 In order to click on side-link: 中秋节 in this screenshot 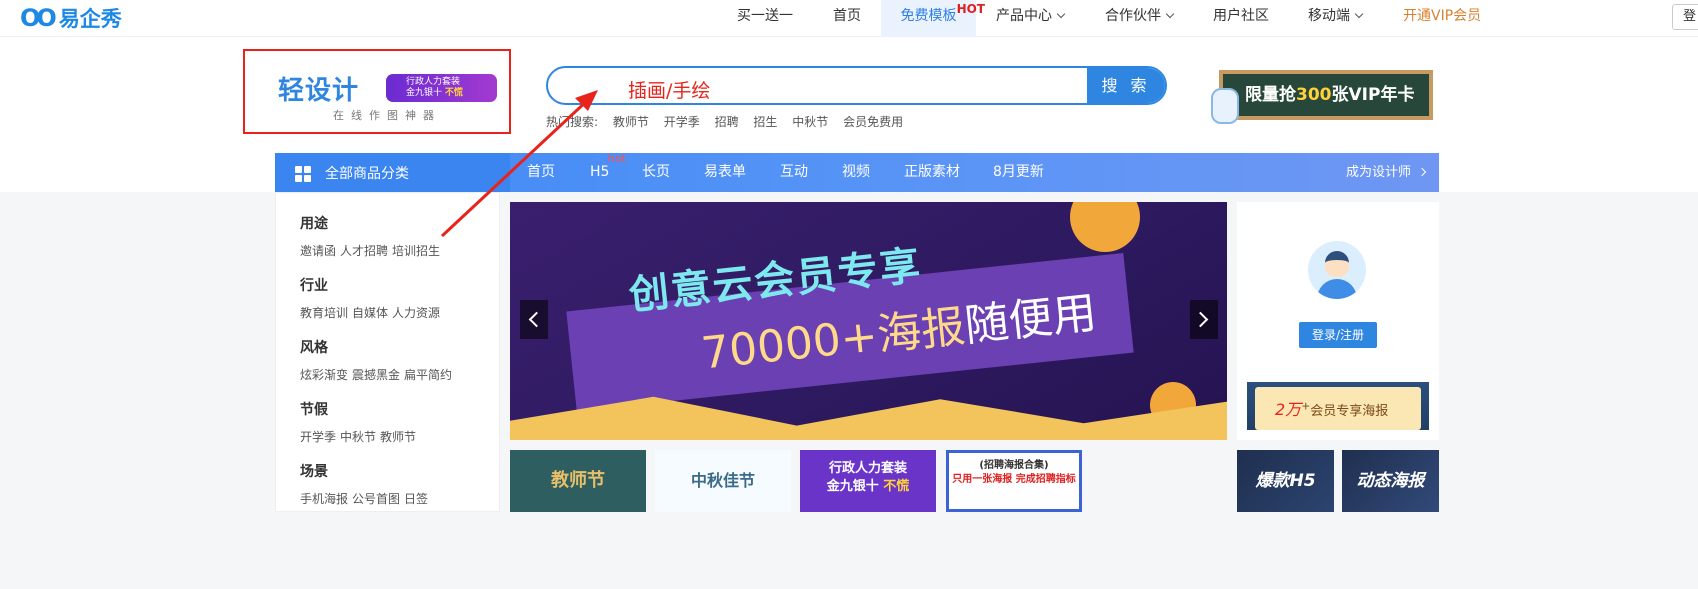, I will do `click(358, 437)`.